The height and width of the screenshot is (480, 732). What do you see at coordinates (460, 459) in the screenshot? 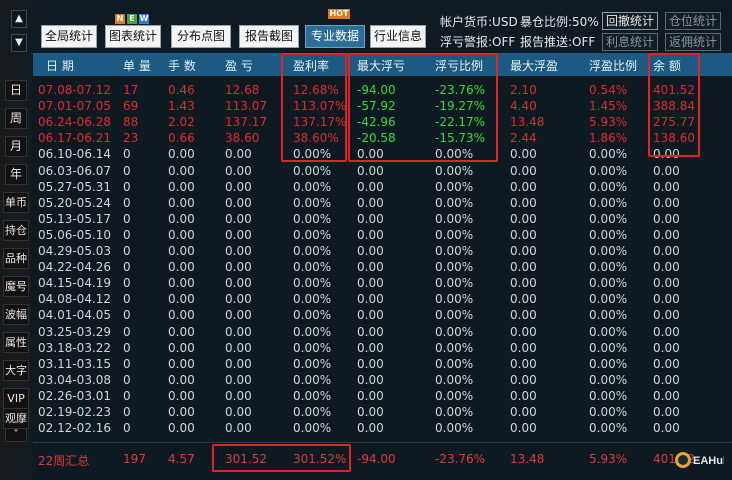
I see `summary-float-loss-ratio: -23.76%` at bounding box center [460, 459].